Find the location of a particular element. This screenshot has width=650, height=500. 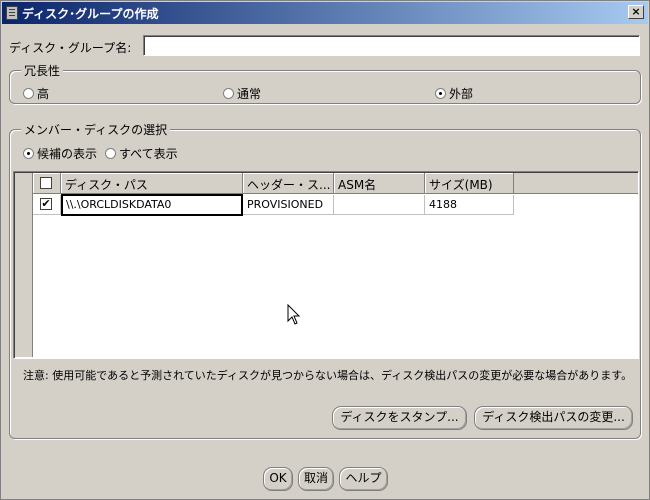

row-header-column is located at coordinates (24, 265).